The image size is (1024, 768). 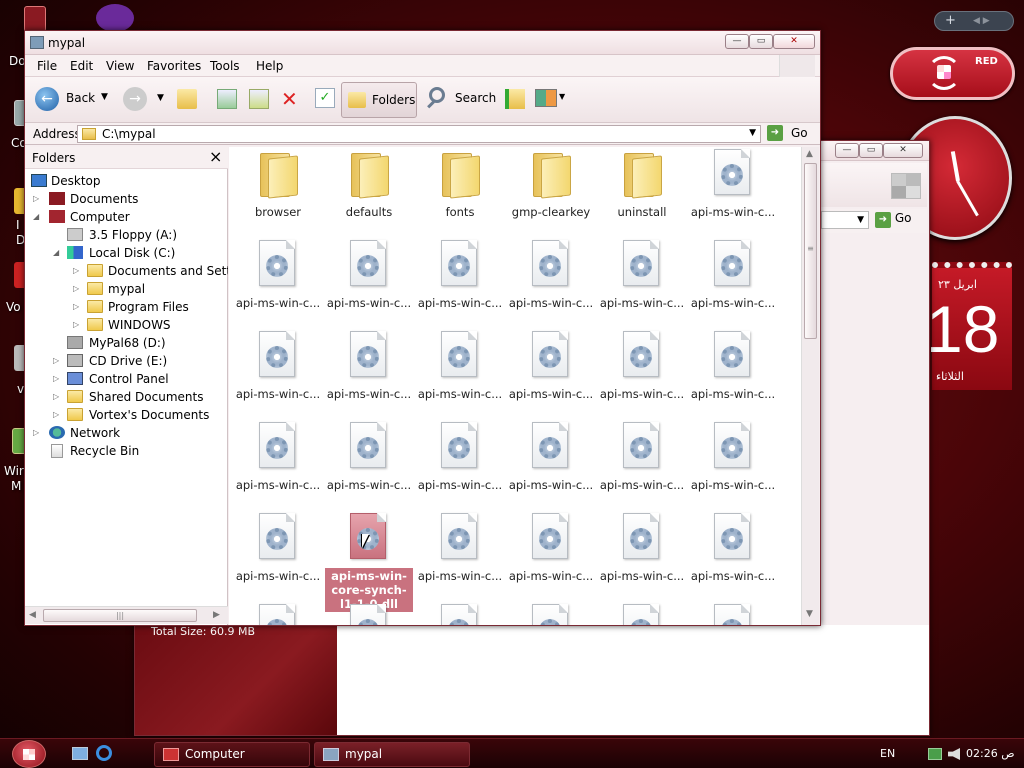 What do you see at coordinates (104, 753) in the screenshot?
I see `internet-explorer-icon` at bounding box center [104, 753].